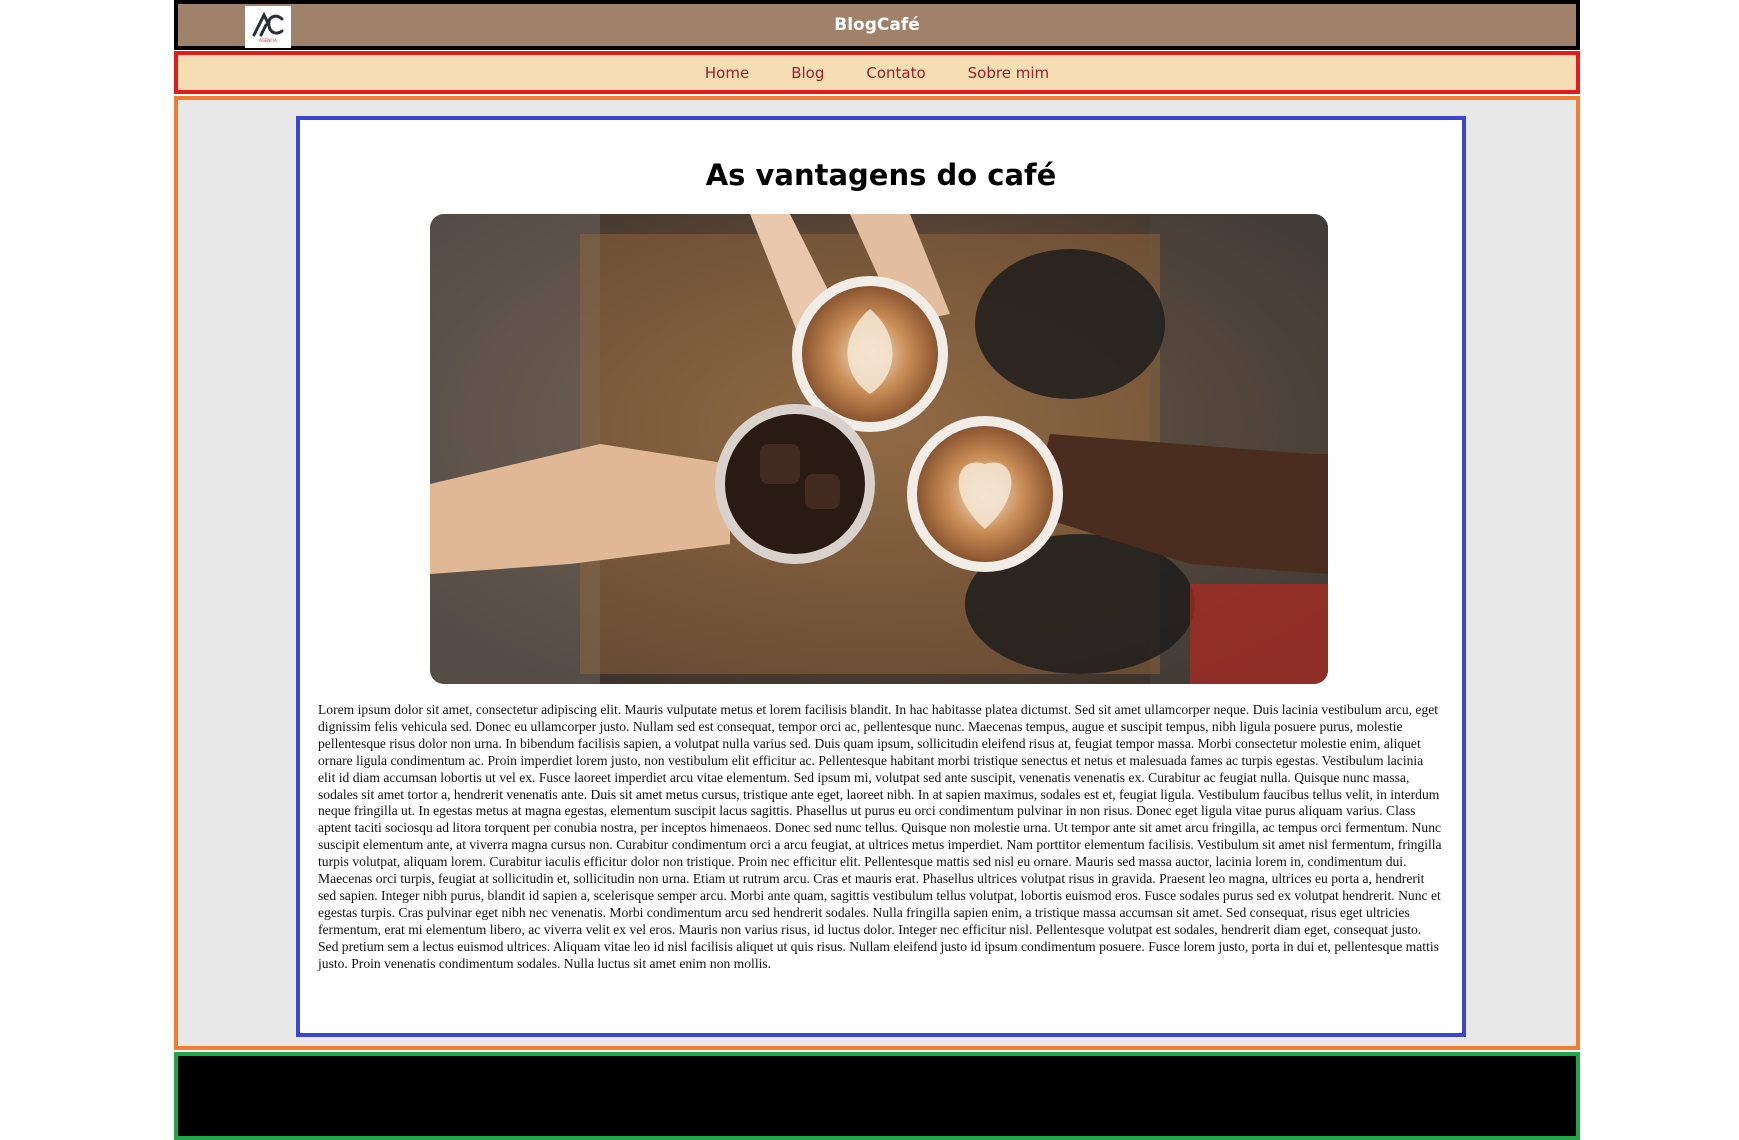 This screenshot has width=1739, height=1140. Describe the element at coordinates (268, 24) in the screenshot. I see `ac-logo-icon` at that location.